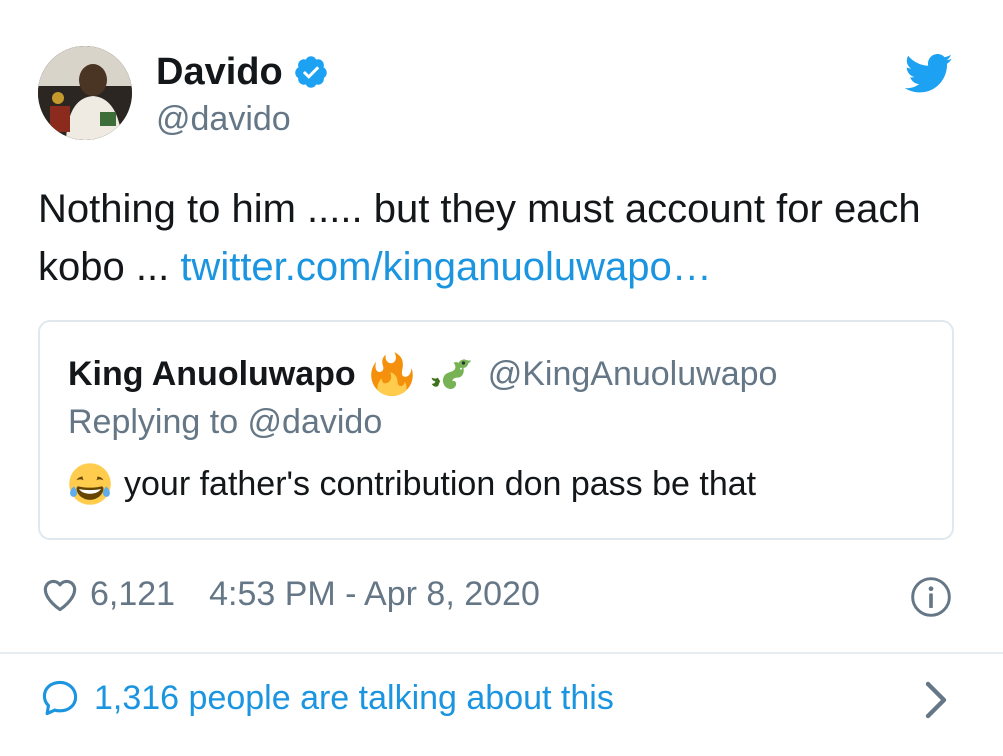 Image resolution: width=1003 pixels, height=756 pixels. Describe the element at coordinates (929, 74) in the screenshot. I see `twitter-bird-icon` at that location.